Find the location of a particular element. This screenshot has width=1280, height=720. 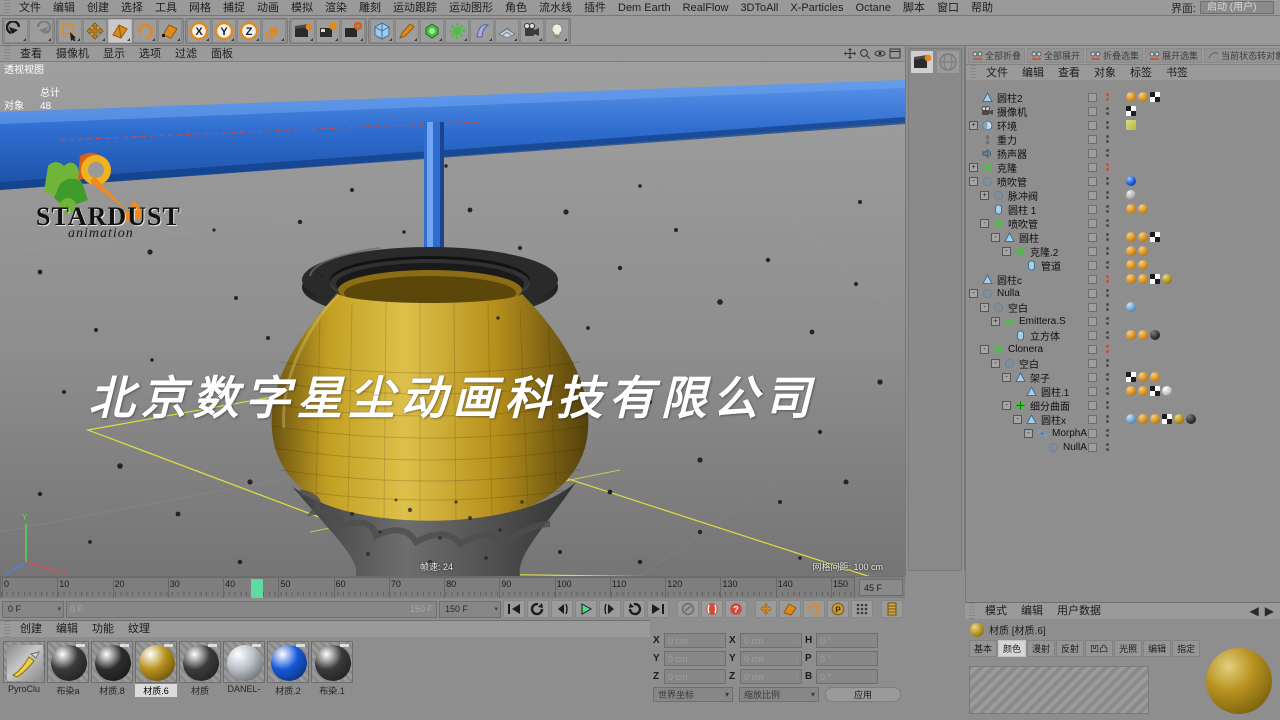

attribute-history-nav: ◀ ▶ is located at coordinates (1265, 611).